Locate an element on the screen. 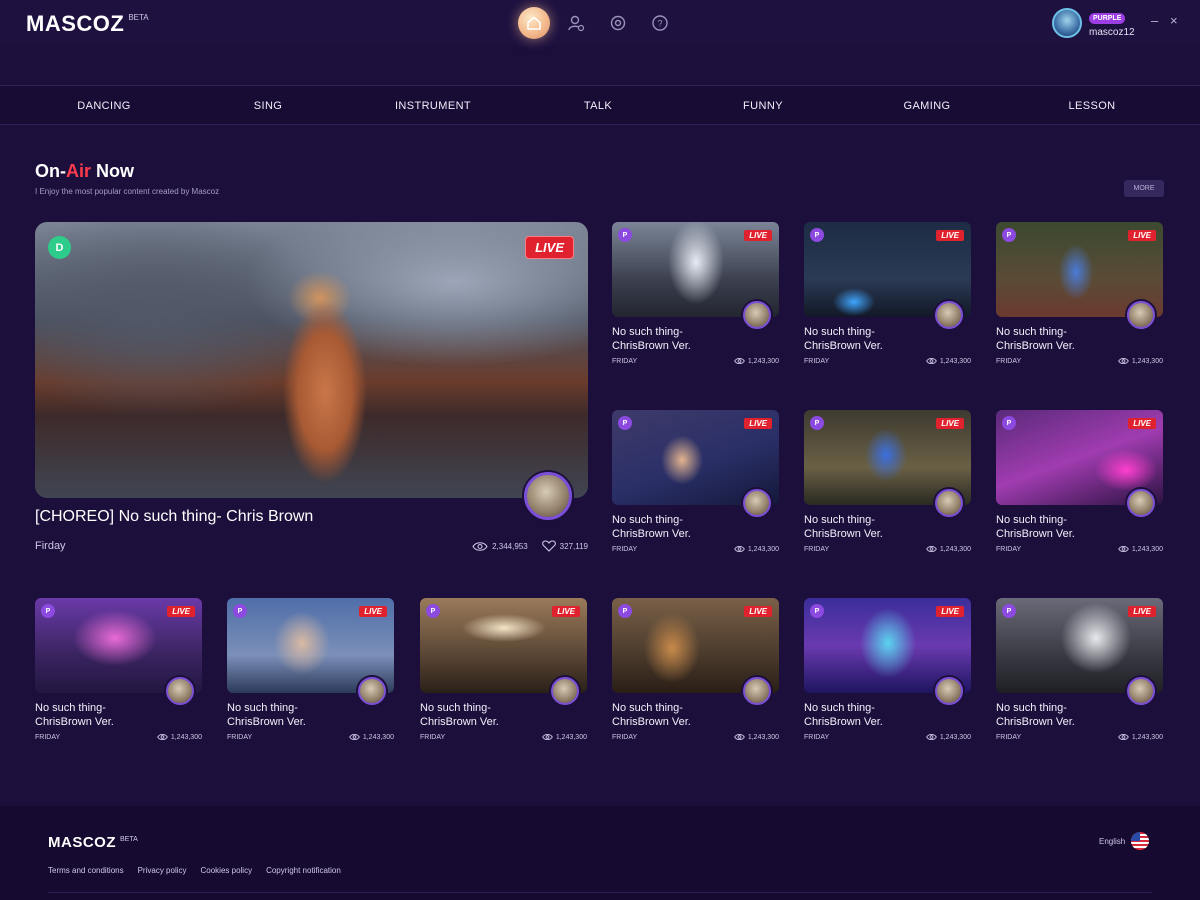  category-lesson: LESSON is located at coordinates (1092, 106).